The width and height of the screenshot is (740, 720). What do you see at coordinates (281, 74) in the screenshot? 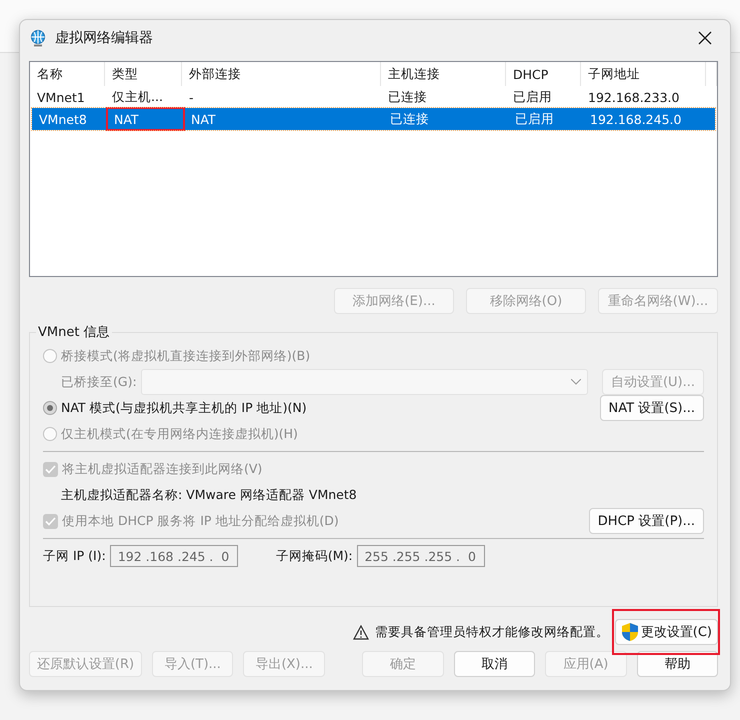
I see `column-header: 外部连接` at bounding box center [281, 74].